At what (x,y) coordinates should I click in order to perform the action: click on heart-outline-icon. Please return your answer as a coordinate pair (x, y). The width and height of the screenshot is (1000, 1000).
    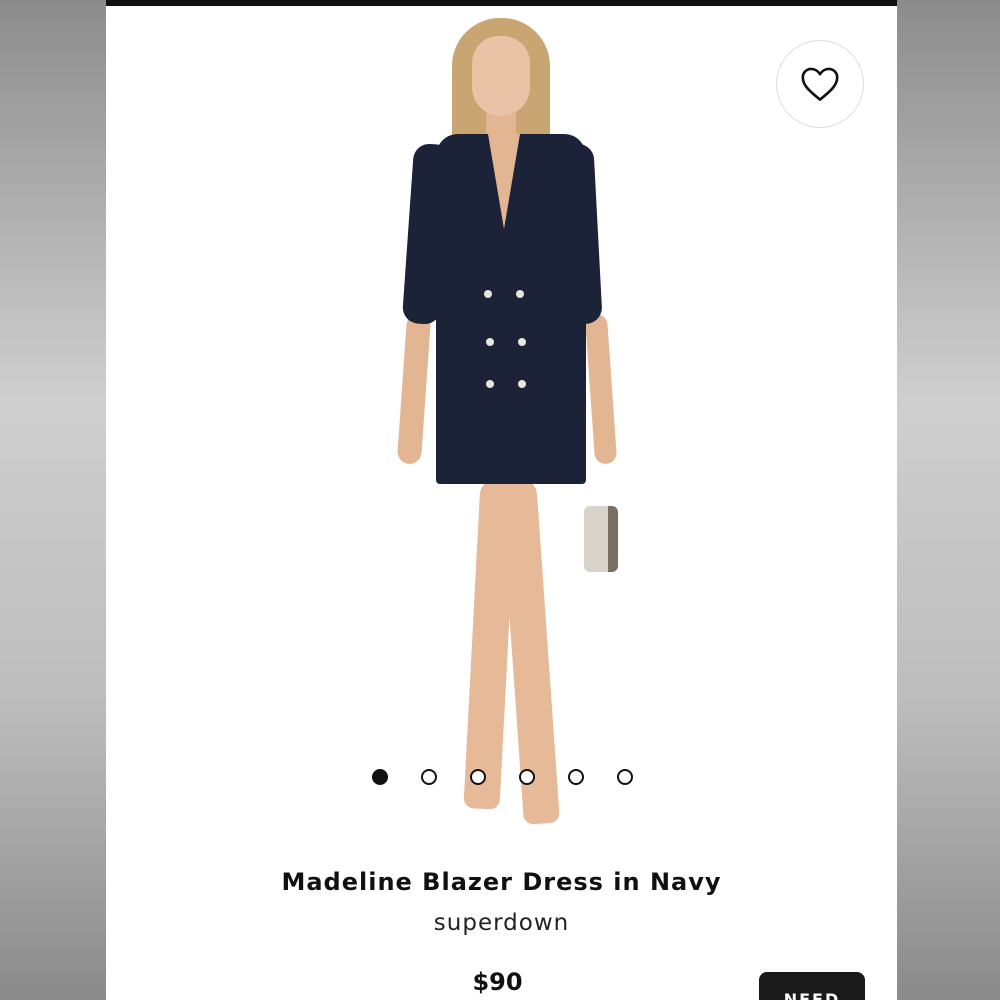
    Looking at the image, I should click on (820, 84).